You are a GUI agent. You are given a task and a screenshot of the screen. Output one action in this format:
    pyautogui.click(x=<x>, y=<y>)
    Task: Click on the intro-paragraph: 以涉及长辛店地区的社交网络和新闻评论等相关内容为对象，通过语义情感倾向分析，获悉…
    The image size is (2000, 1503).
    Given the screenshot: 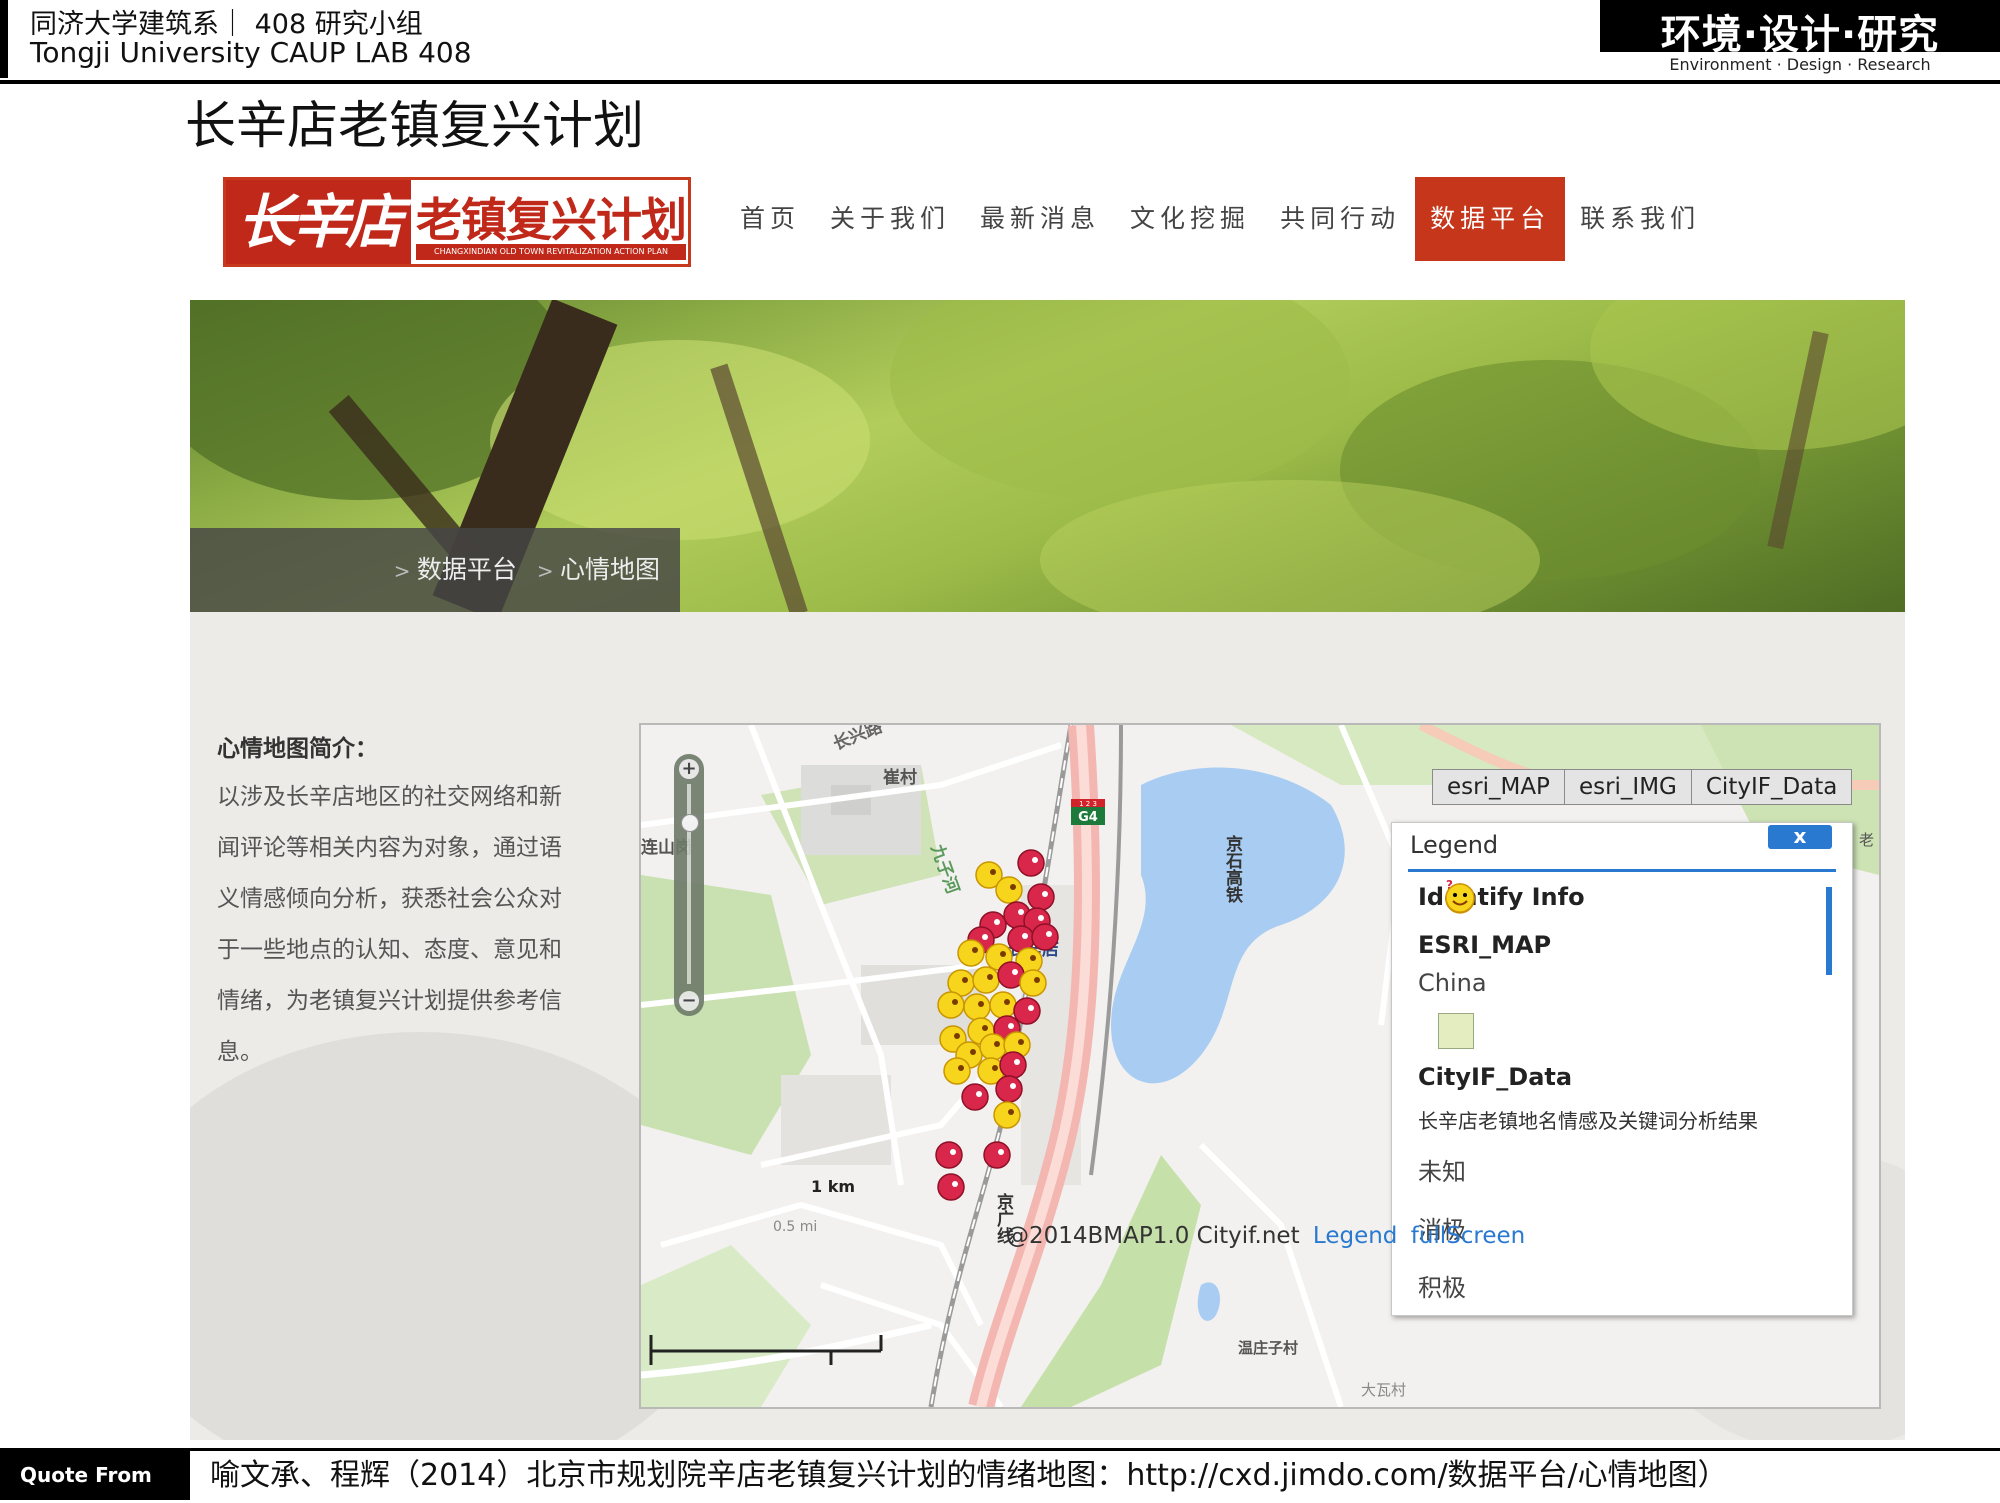 What is the action you would take?
    pyautogui.click(x=389, y=924)
    